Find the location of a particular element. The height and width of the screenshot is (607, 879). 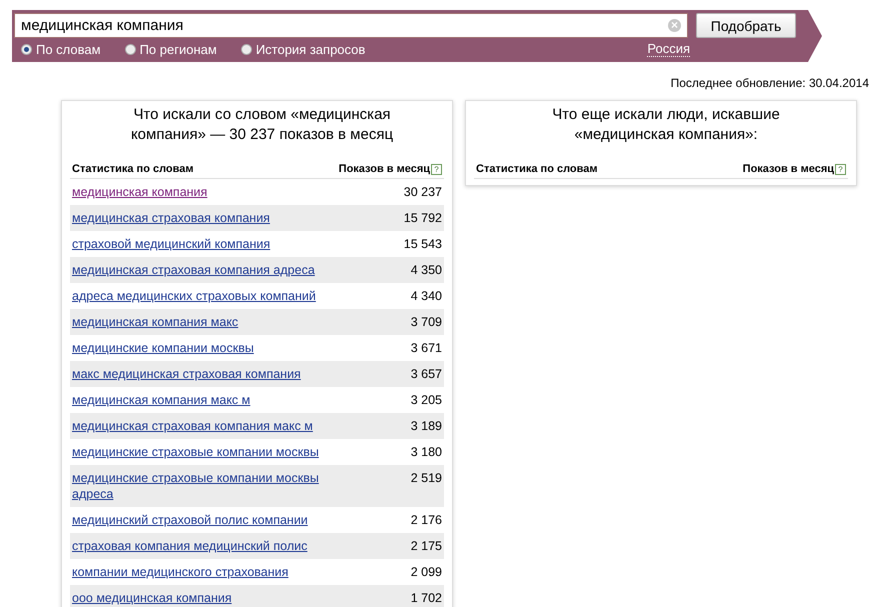

panel-title: Что еще искали люди, искавшие «медицинская компания»: is located at coordinates (666, 125).